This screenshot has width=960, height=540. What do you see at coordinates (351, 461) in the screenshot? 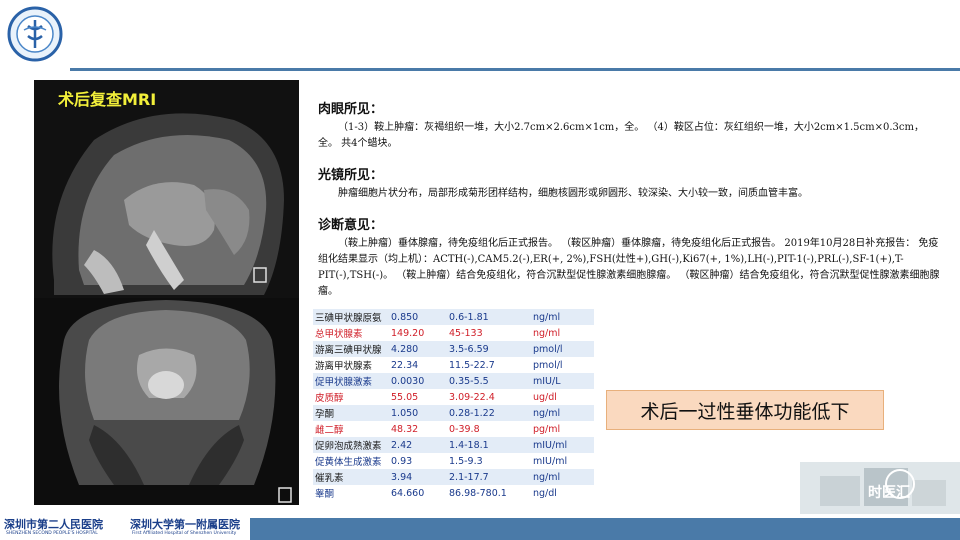
I see `lab-name: 促黄体生成激素` at bounding box center [351, 461].